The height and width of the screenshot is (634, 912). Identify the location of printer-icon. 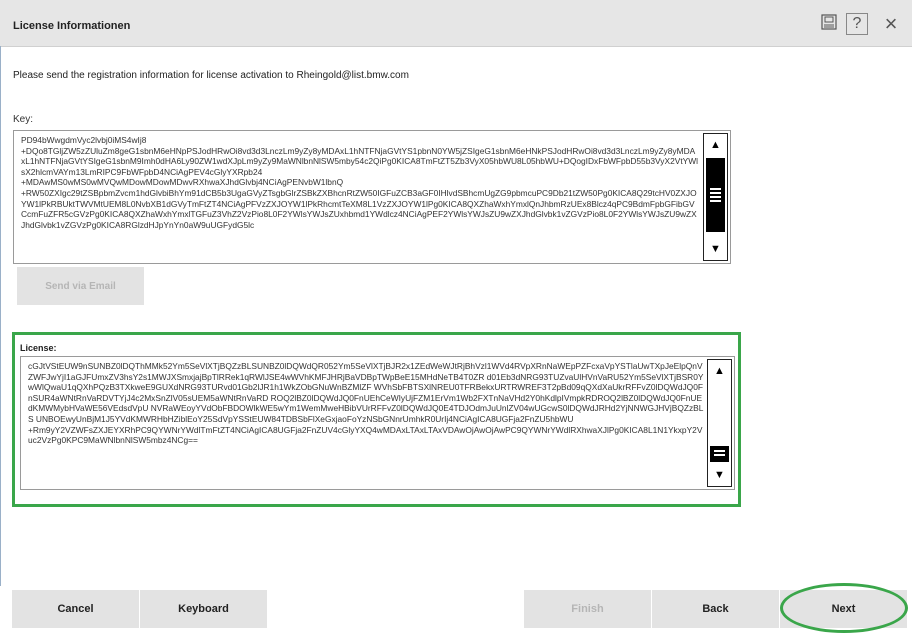
(829, 24).